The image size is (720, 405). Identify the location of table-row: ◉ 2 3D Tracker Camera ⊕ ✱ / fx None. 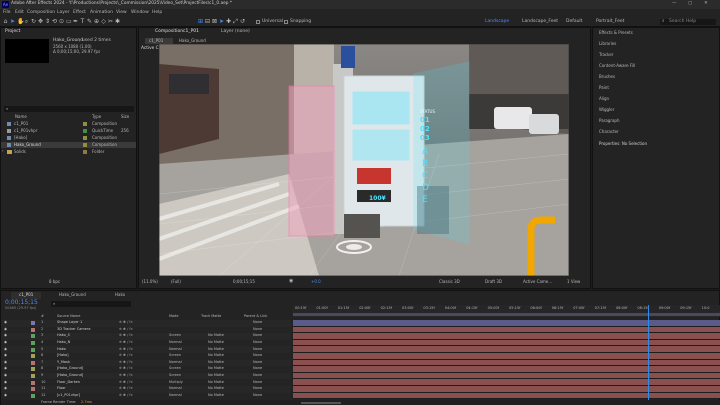
(146, 330).